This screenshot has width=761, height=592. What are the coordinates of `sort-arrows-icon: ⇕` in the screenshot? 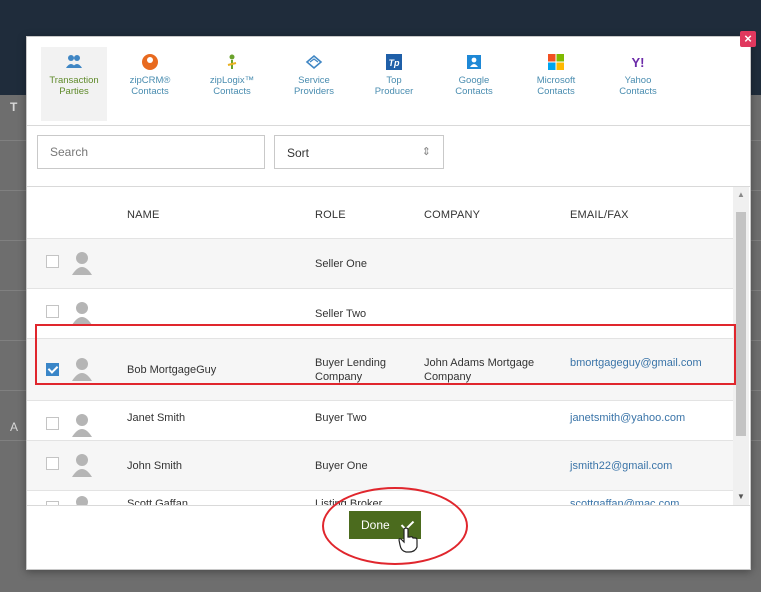 It's located at (426, 152).